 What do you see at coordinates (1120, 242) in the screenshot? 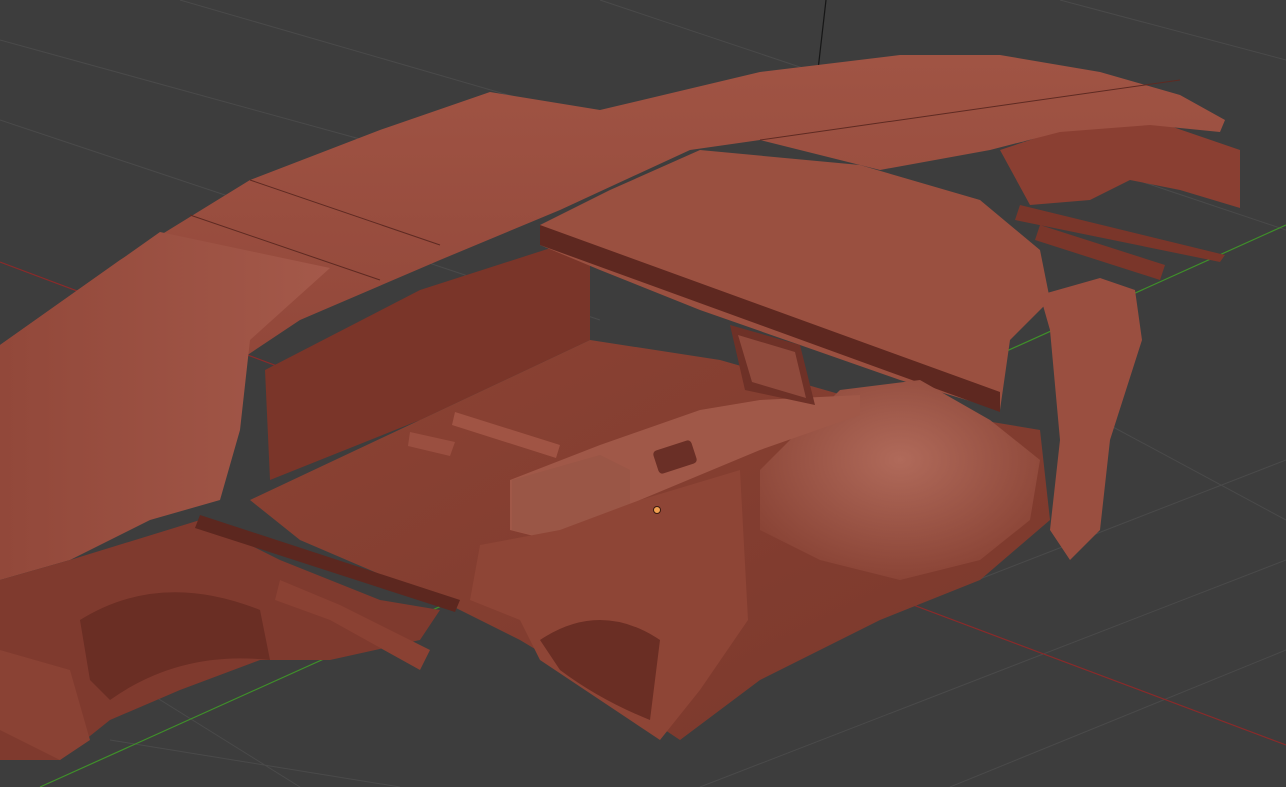
I see `far-side-struts` at bounding box center [1120, 242].